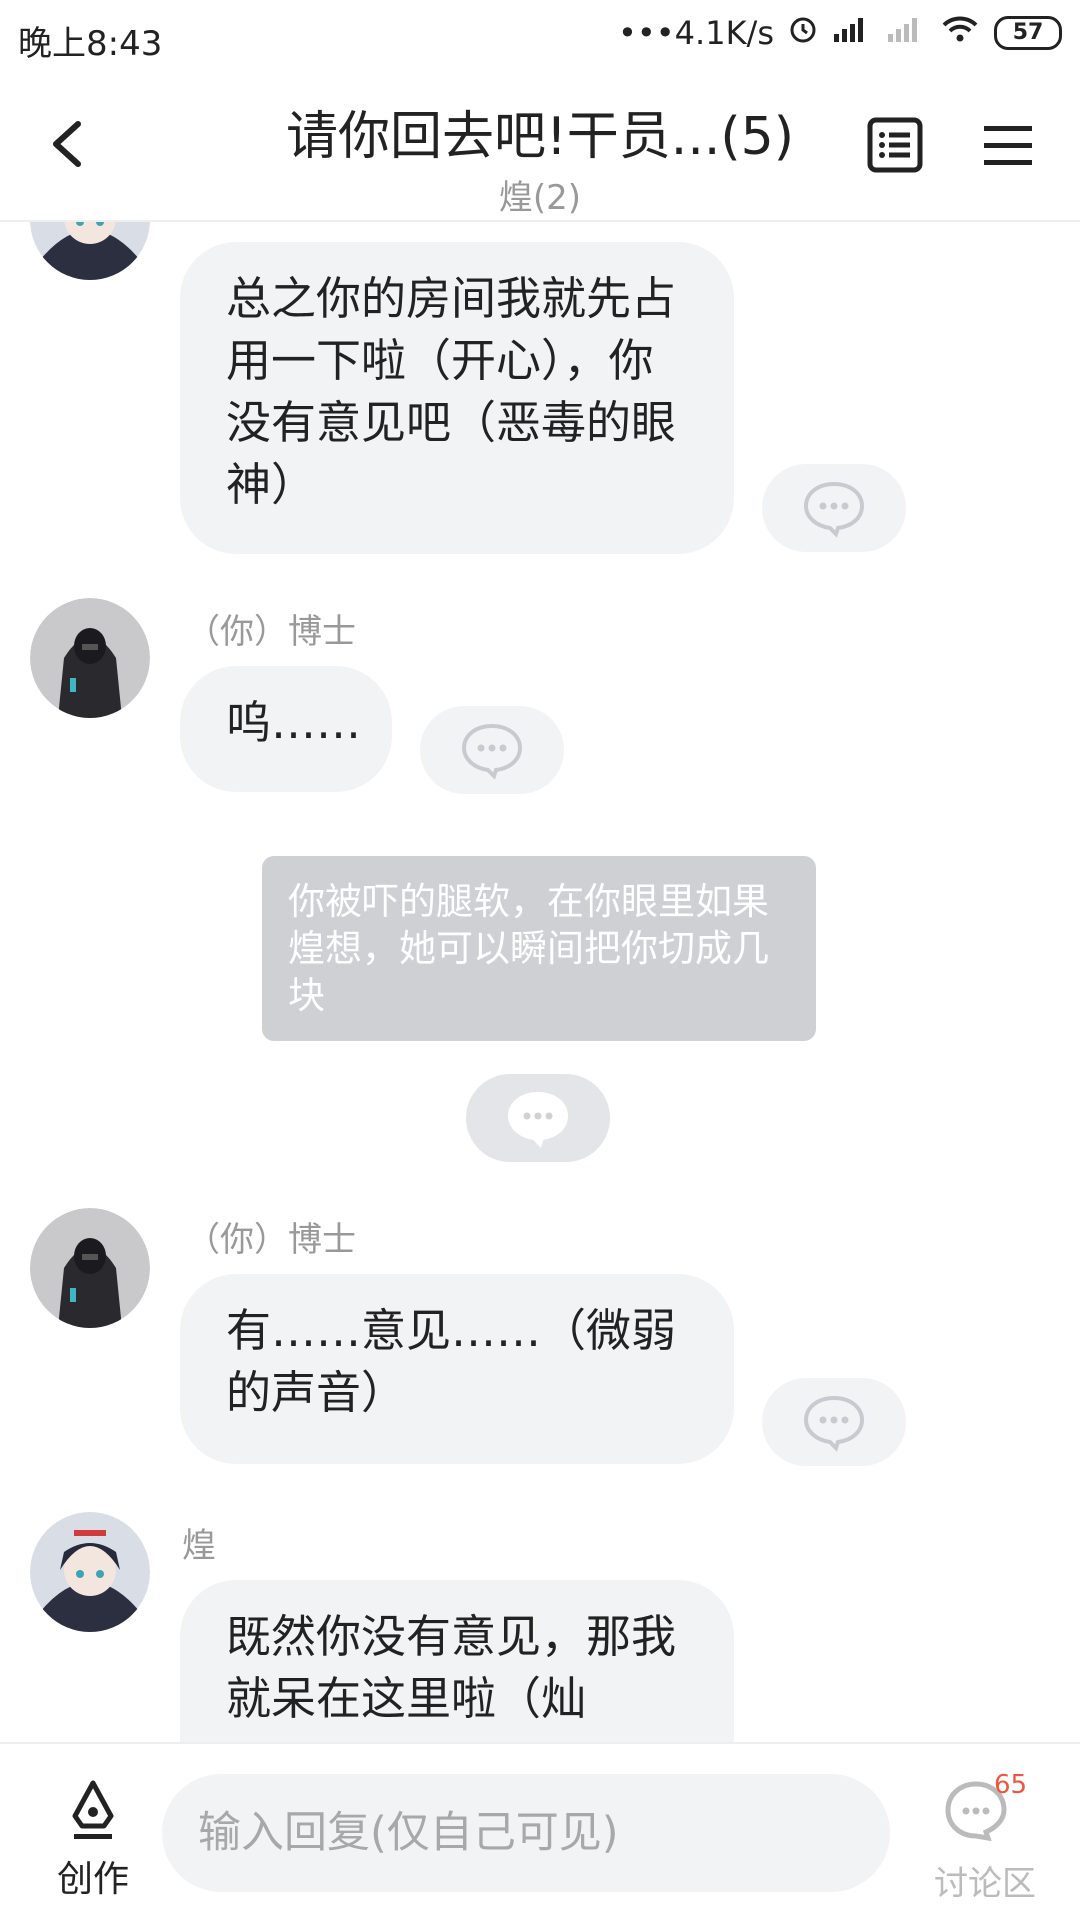  What do you see at coordinates (92, 1879) in the screenshot?
I see `create-label: 创作` at bounding box center [92, 1879].